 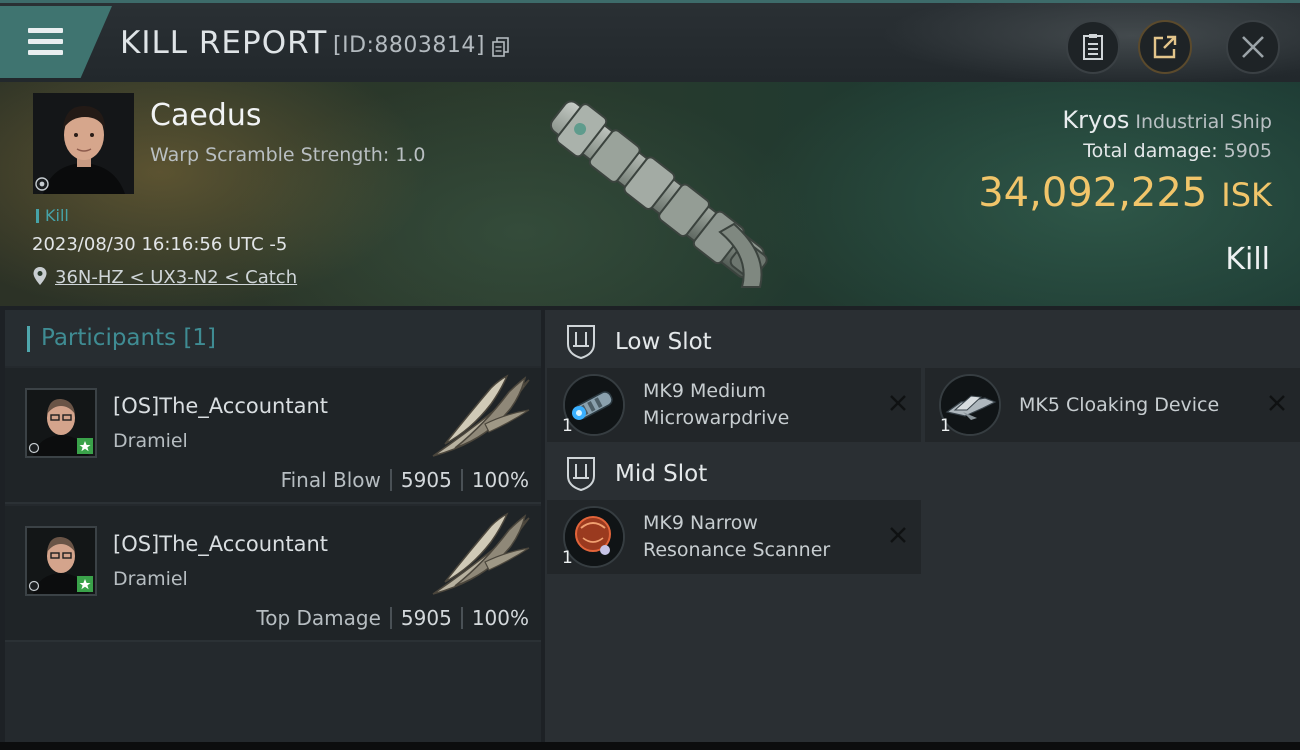 I want to click on clipboard-button, so click(x=1093, y=47).